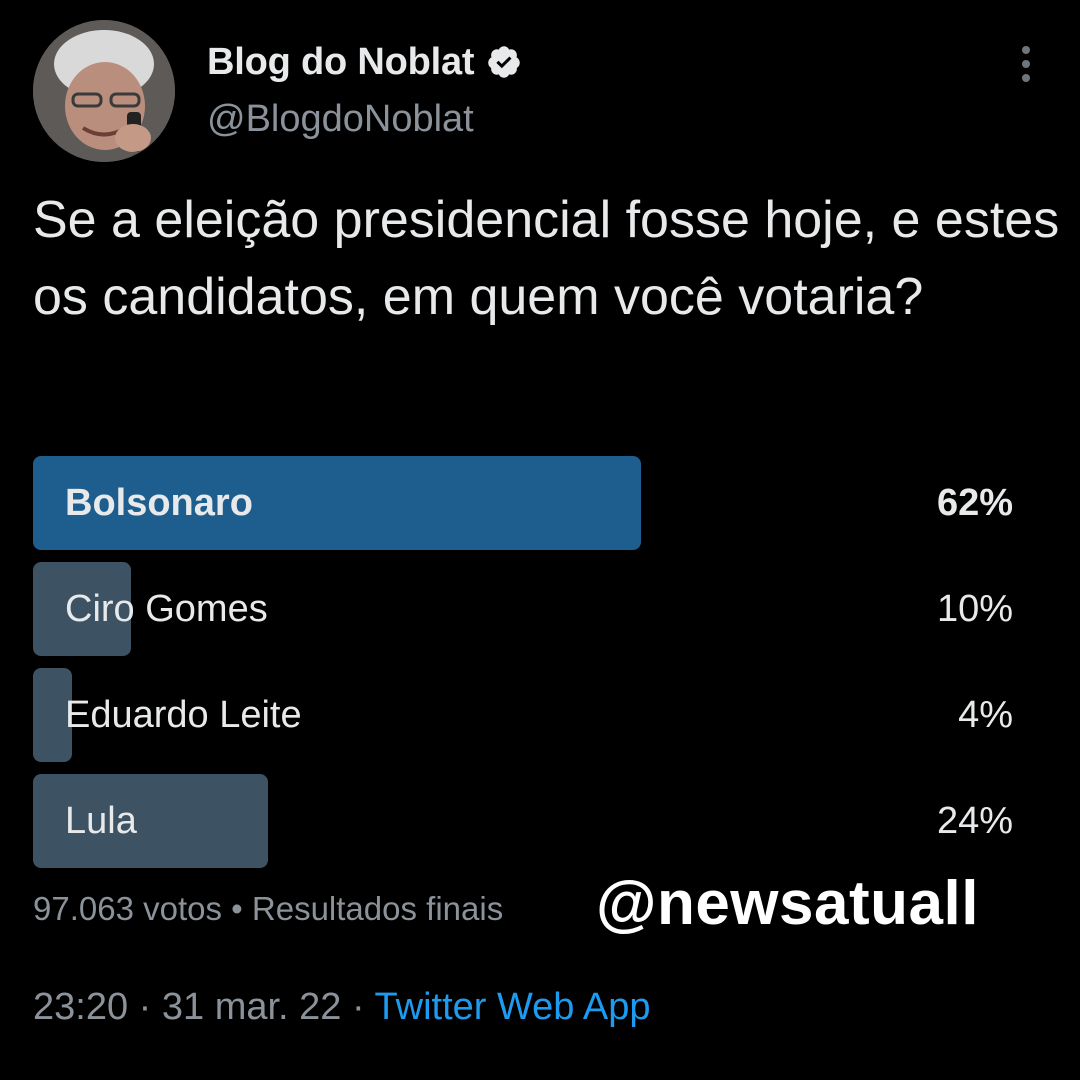 The height and width of the screenshot is (1080, 1080). Describe the element at coordinates (523, 609) in the screenshot. I see `poll-option-ciro-gomes: Ciro Gomes 10%` at that location.